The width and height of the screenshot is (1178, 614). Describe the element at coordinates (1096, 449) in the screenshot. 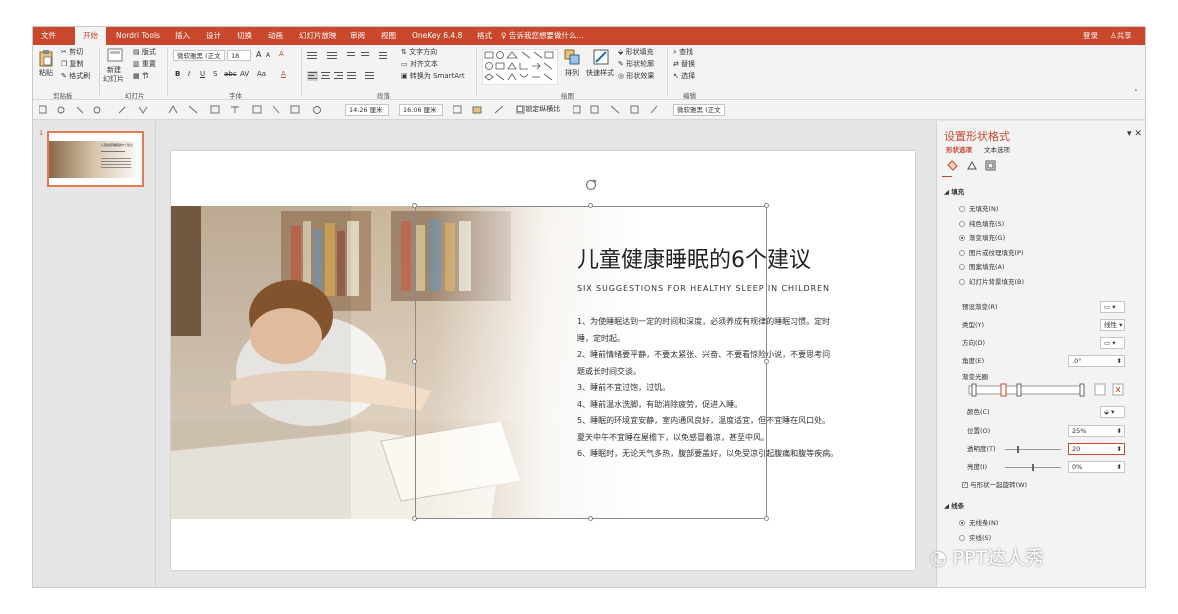

I see `transparency-input: 20 ⬍` at that location.